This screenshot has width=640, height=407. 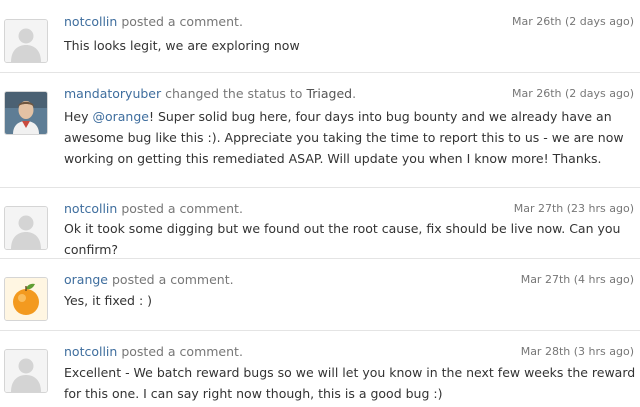 I want to click on timestamp: Mar 27th (4 hrs ago), so click(x=577, y=279).